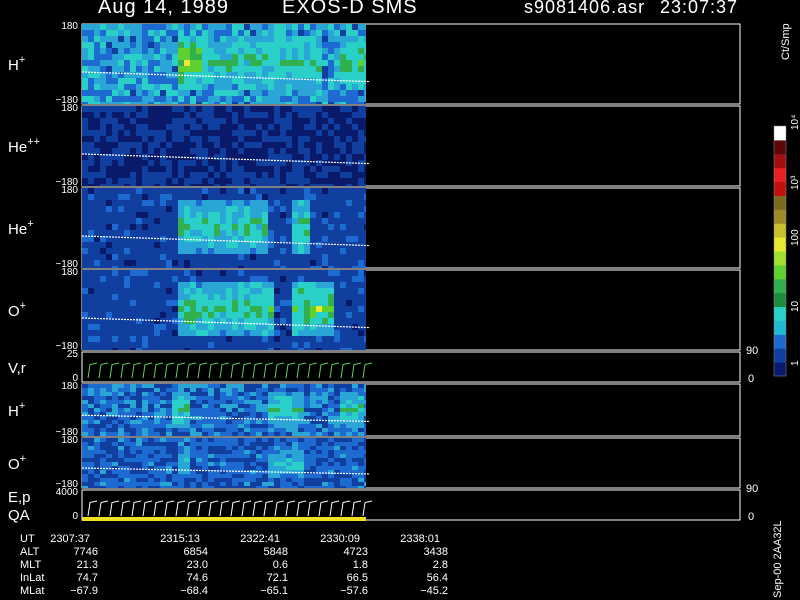 This screenshot has width=800, height=600. Describe the element at coordinates (751, 517) in the screenshot. I see `right-tick-bottom: 0` at that location.